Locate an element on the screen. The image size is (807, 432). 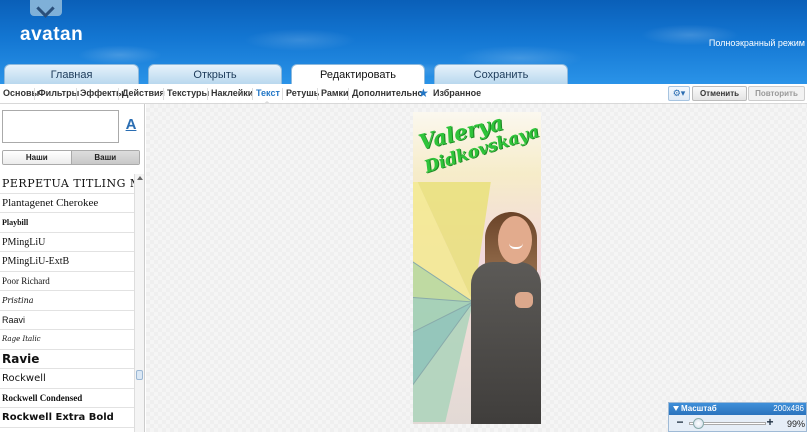
text-input is located at coordinates (60, 126).